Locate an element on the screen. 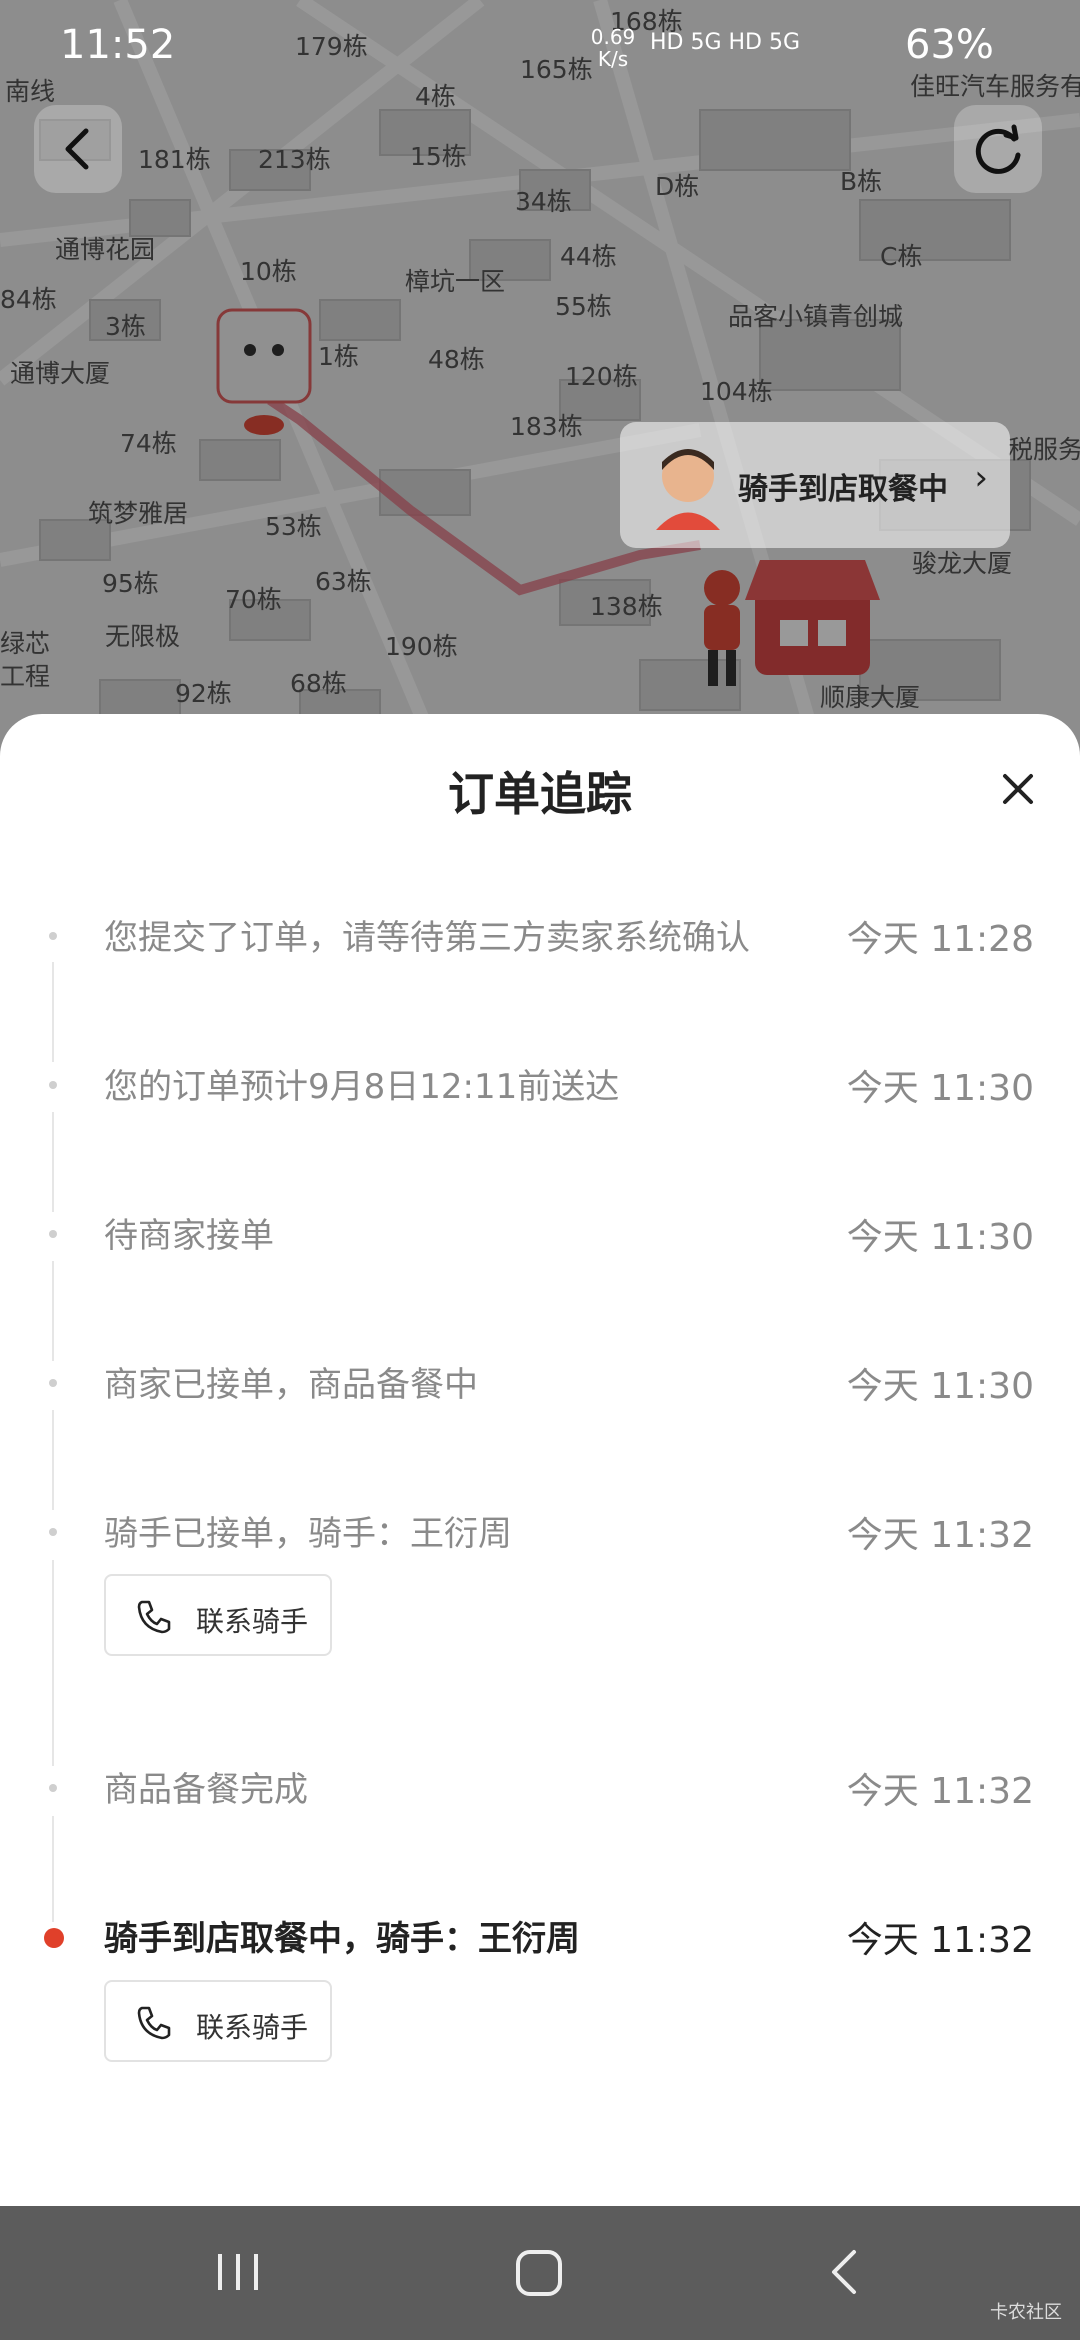 The image size is (1080, 2340). chevron-left-icon is located at coordinates (77, 149).